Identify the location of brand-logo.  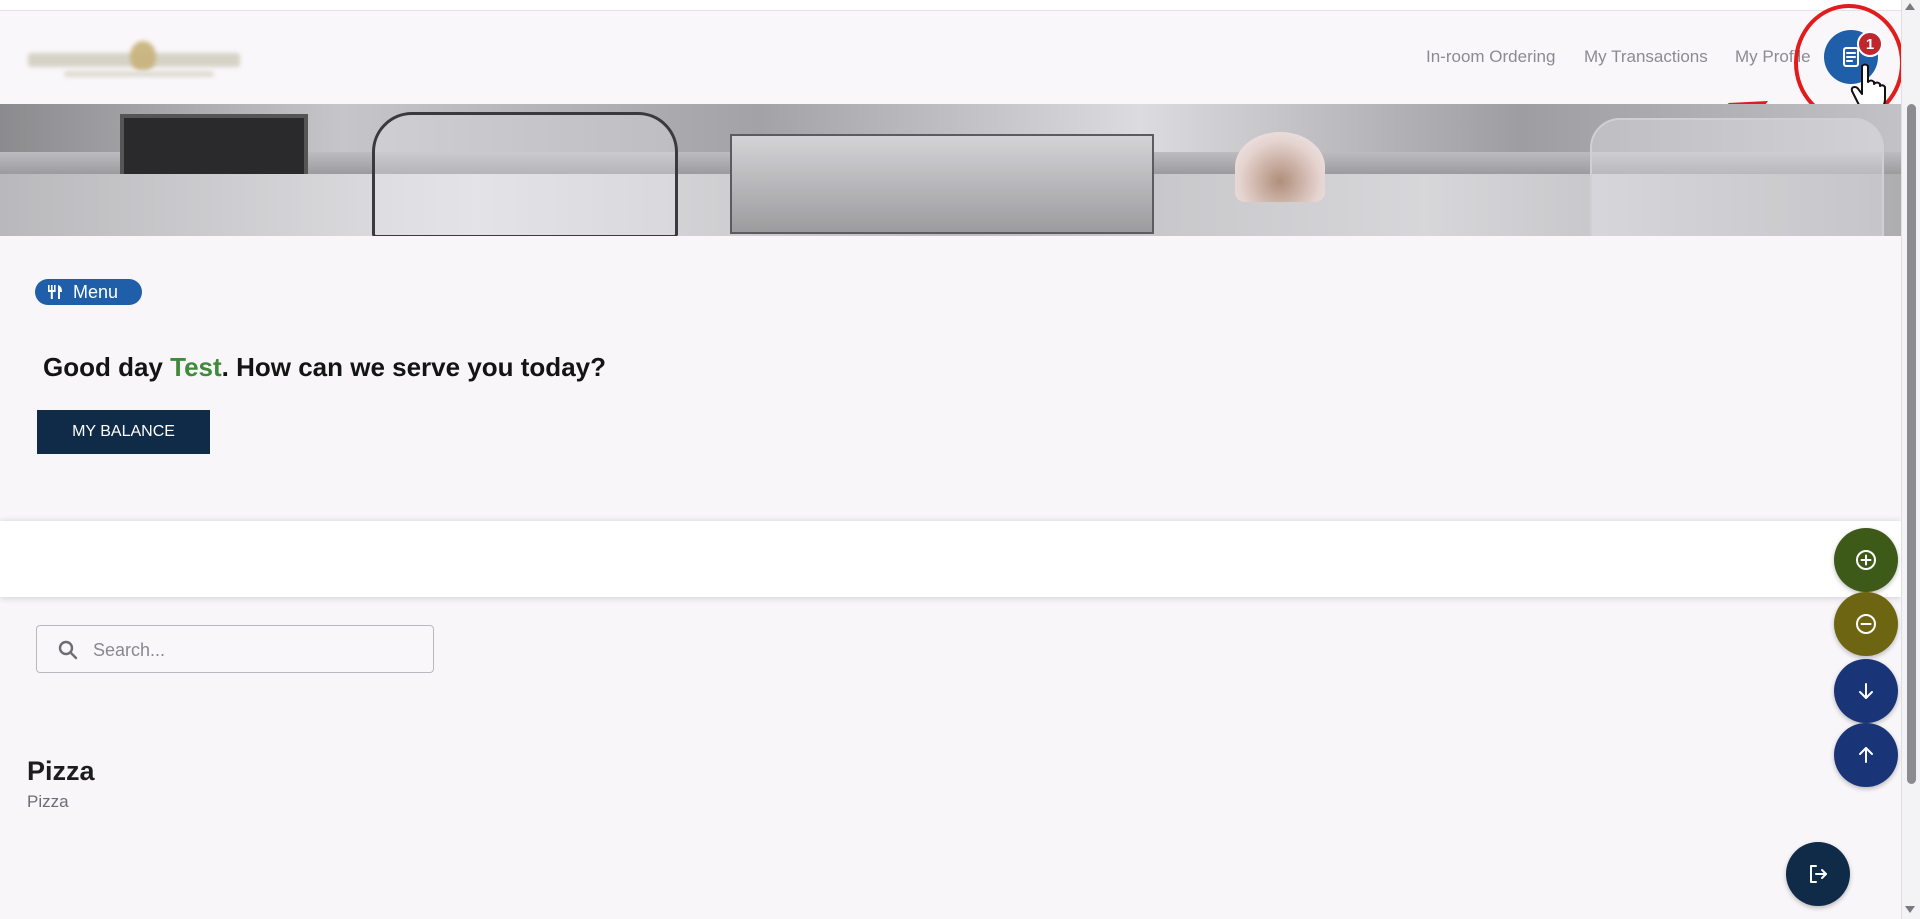
(148, 77).